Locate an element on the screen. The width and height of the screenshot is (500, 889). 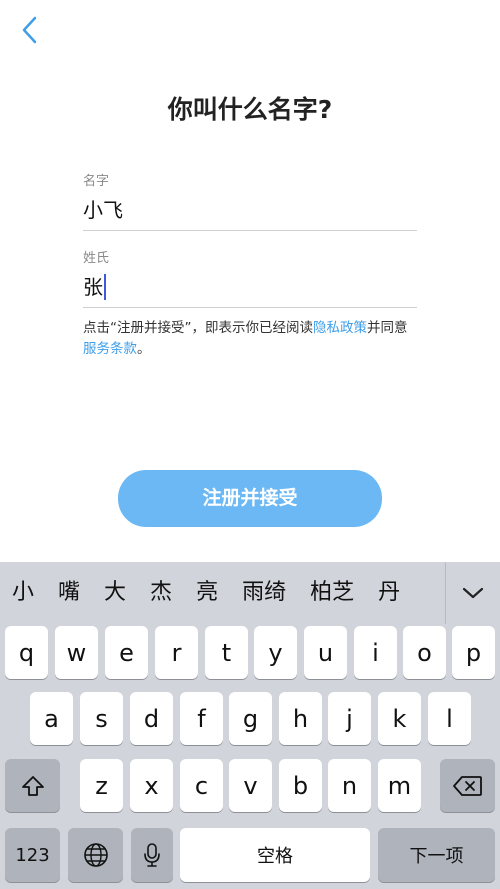
key-m: m is located at coordinates (399, 785).